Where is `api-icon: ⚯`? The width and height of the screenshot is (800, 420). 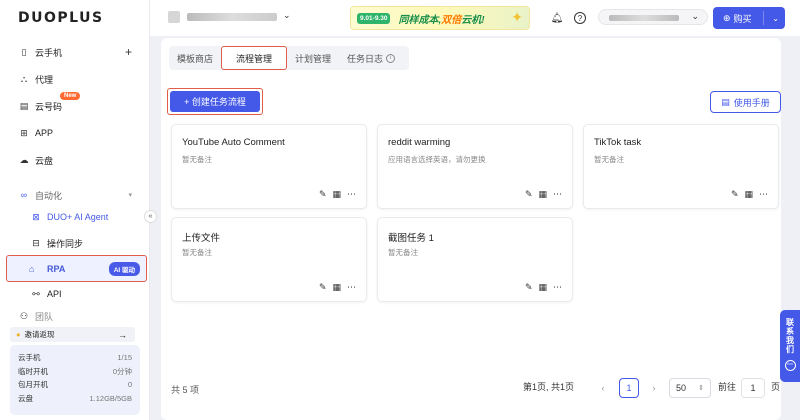 api-icon: ⚯ is located at coordinates (36, 293).